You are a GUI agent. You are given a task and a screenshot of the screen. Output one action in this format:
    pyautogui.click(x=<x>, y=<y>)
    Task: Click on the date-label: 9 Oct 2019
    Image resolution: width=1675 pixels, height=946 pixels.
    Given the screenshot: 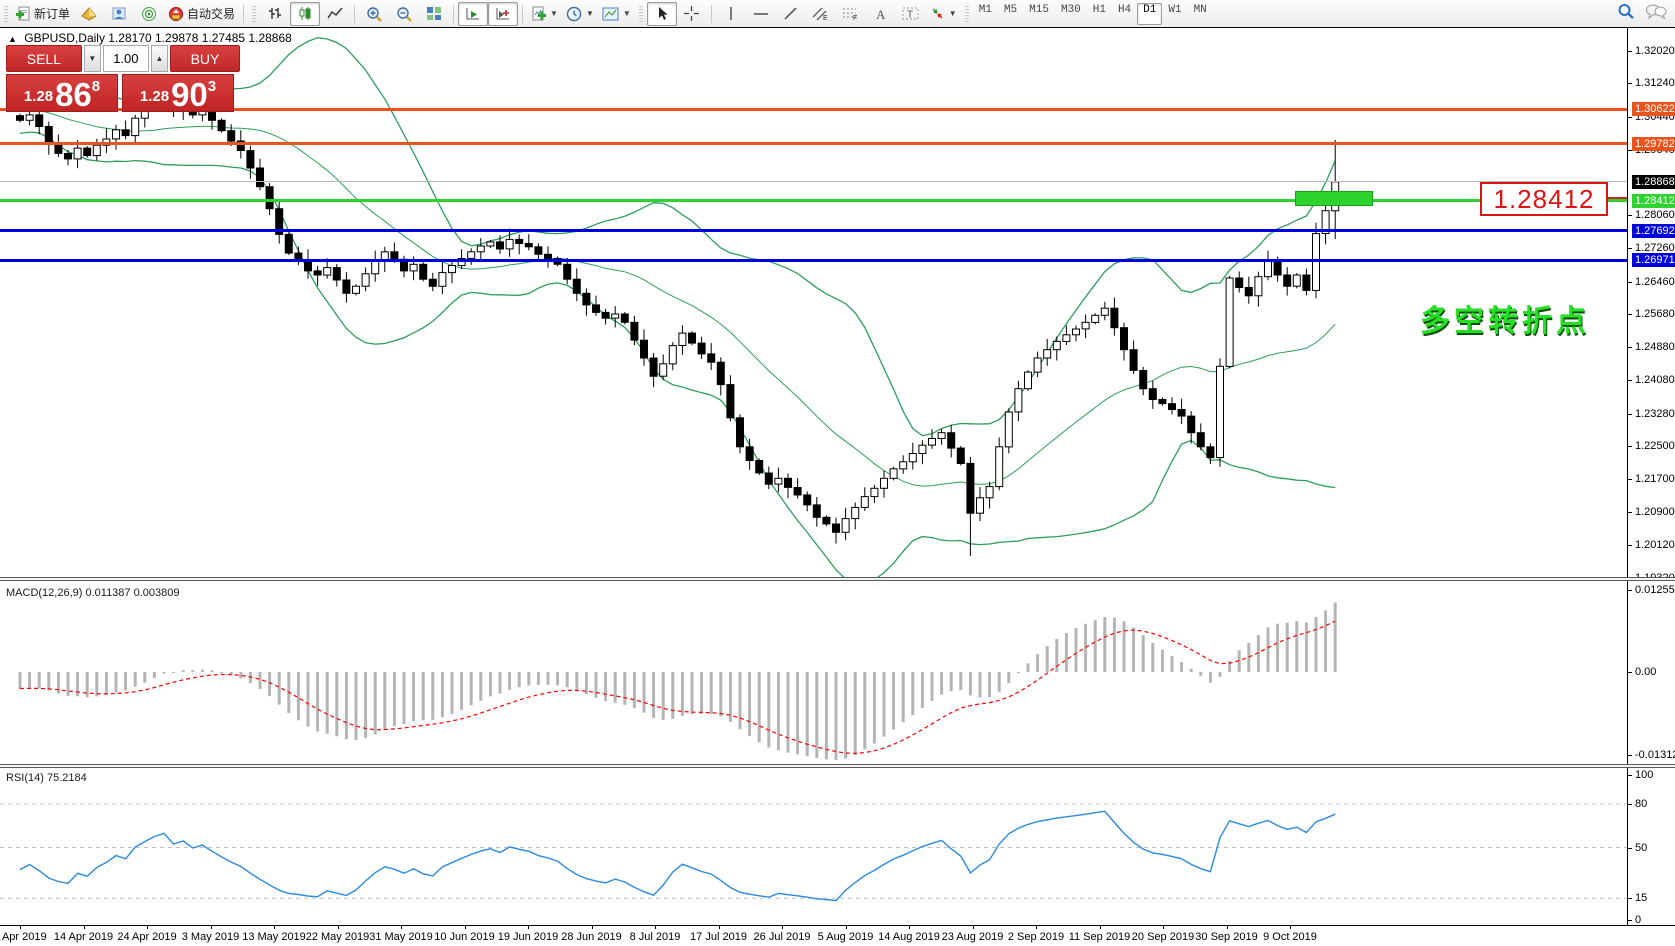 What is the action you would take?
    pyautogui.click(x=1290, y=937)
    